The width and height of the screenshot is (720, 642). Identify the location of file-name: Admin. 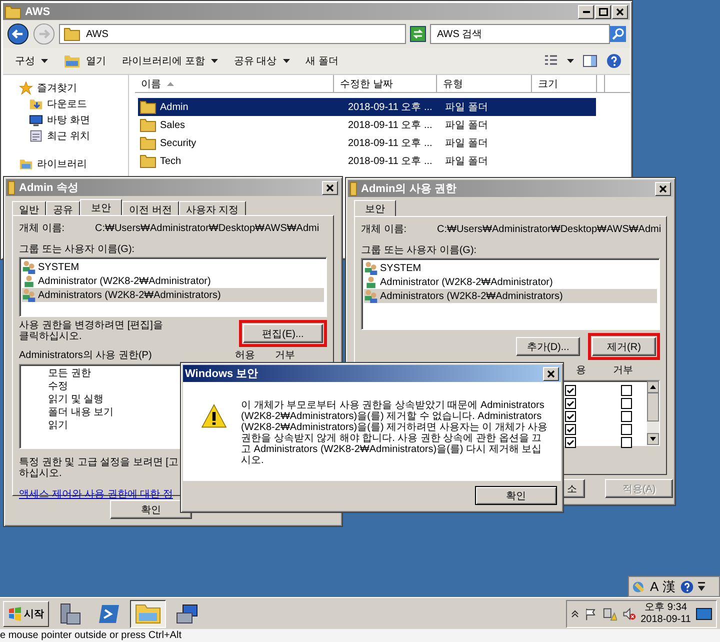
(174, 107).